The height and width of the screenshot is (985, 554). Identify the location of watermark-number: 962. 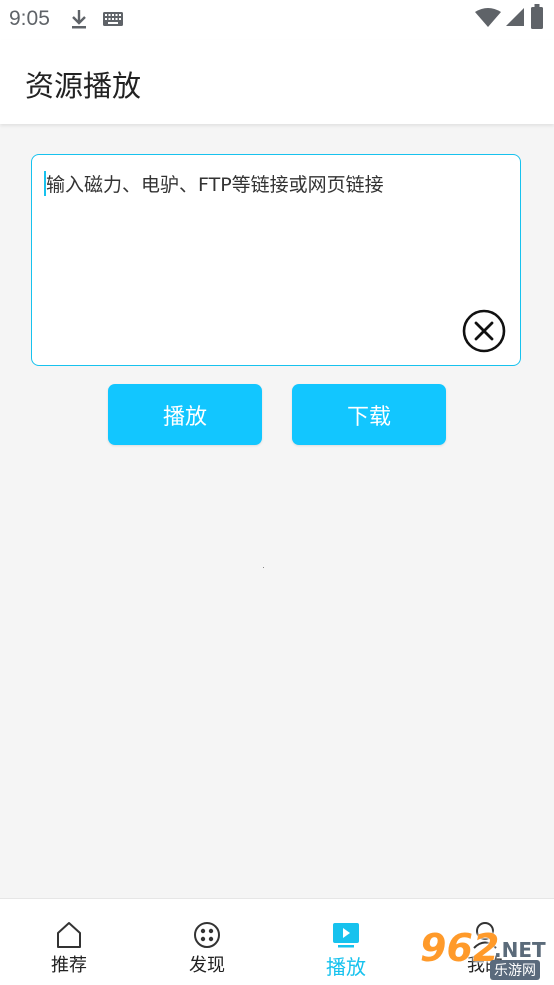
(460, 948).